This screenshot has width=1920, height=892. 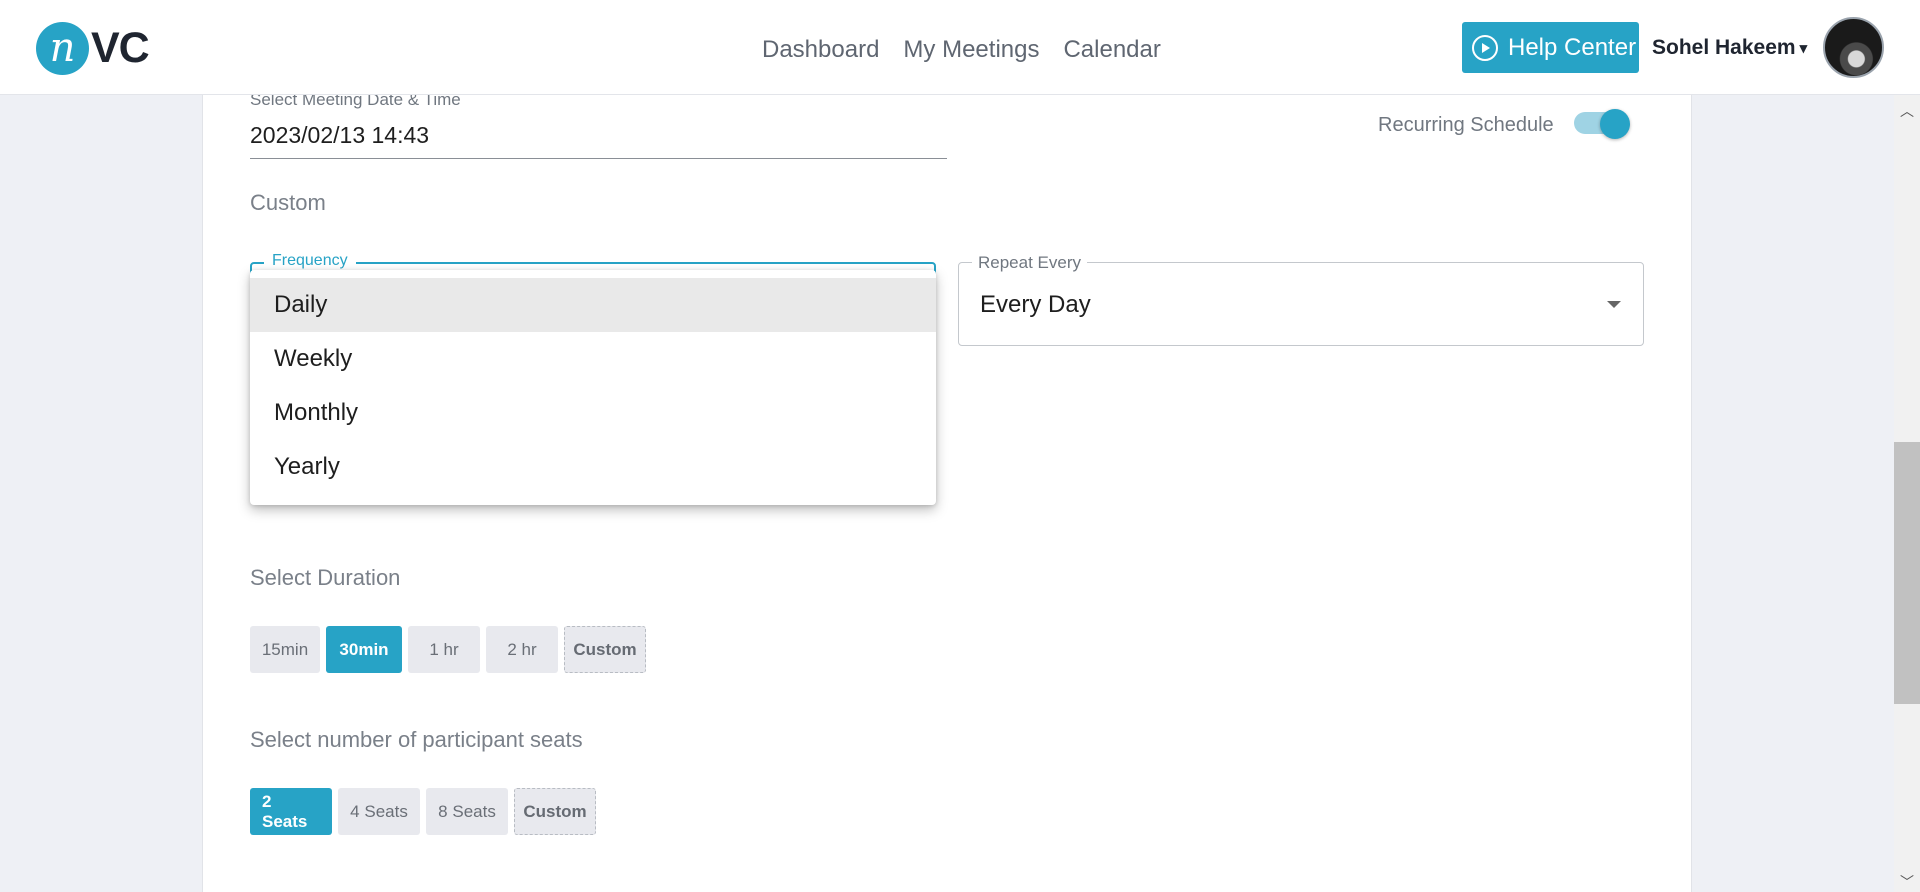 What do you see at coordinates (1035, 304) in the screenshot?
I see `repeat-every-value: Every Day` at bounding box center [1035, 304].